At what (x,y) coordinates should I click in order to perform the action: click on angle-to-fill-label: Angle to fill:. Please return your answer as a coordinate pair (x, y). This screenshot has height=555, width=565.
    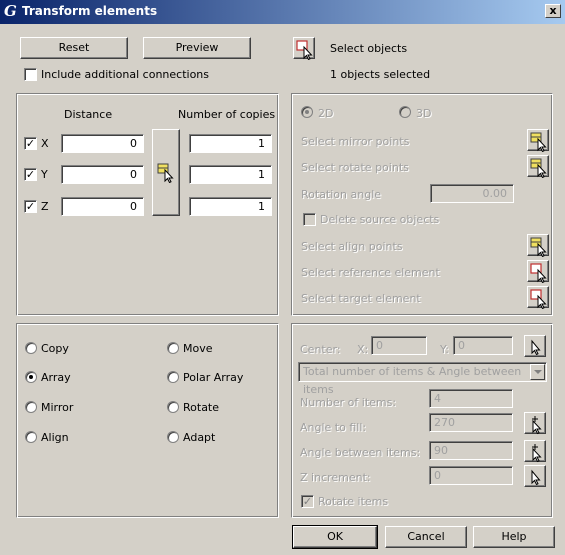
    Looking at the image, I should click on (333, 427).